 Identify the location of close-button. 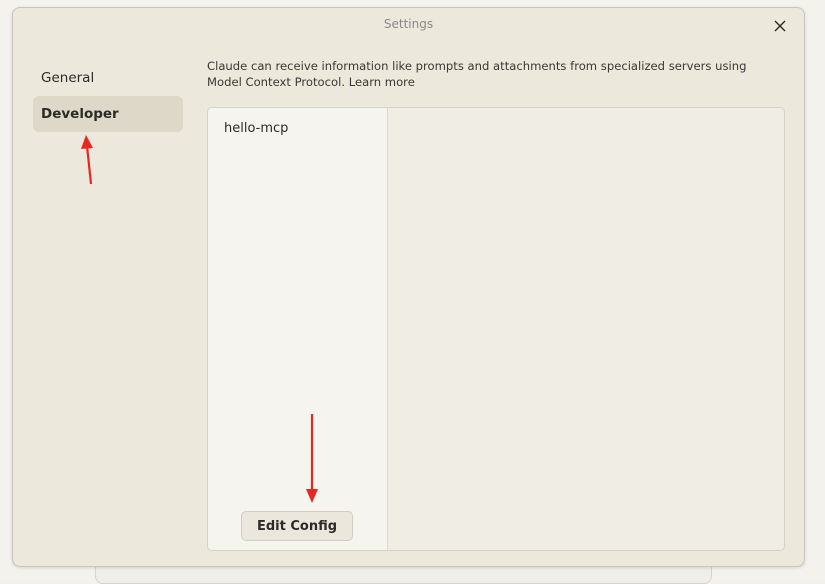
(780, 26).